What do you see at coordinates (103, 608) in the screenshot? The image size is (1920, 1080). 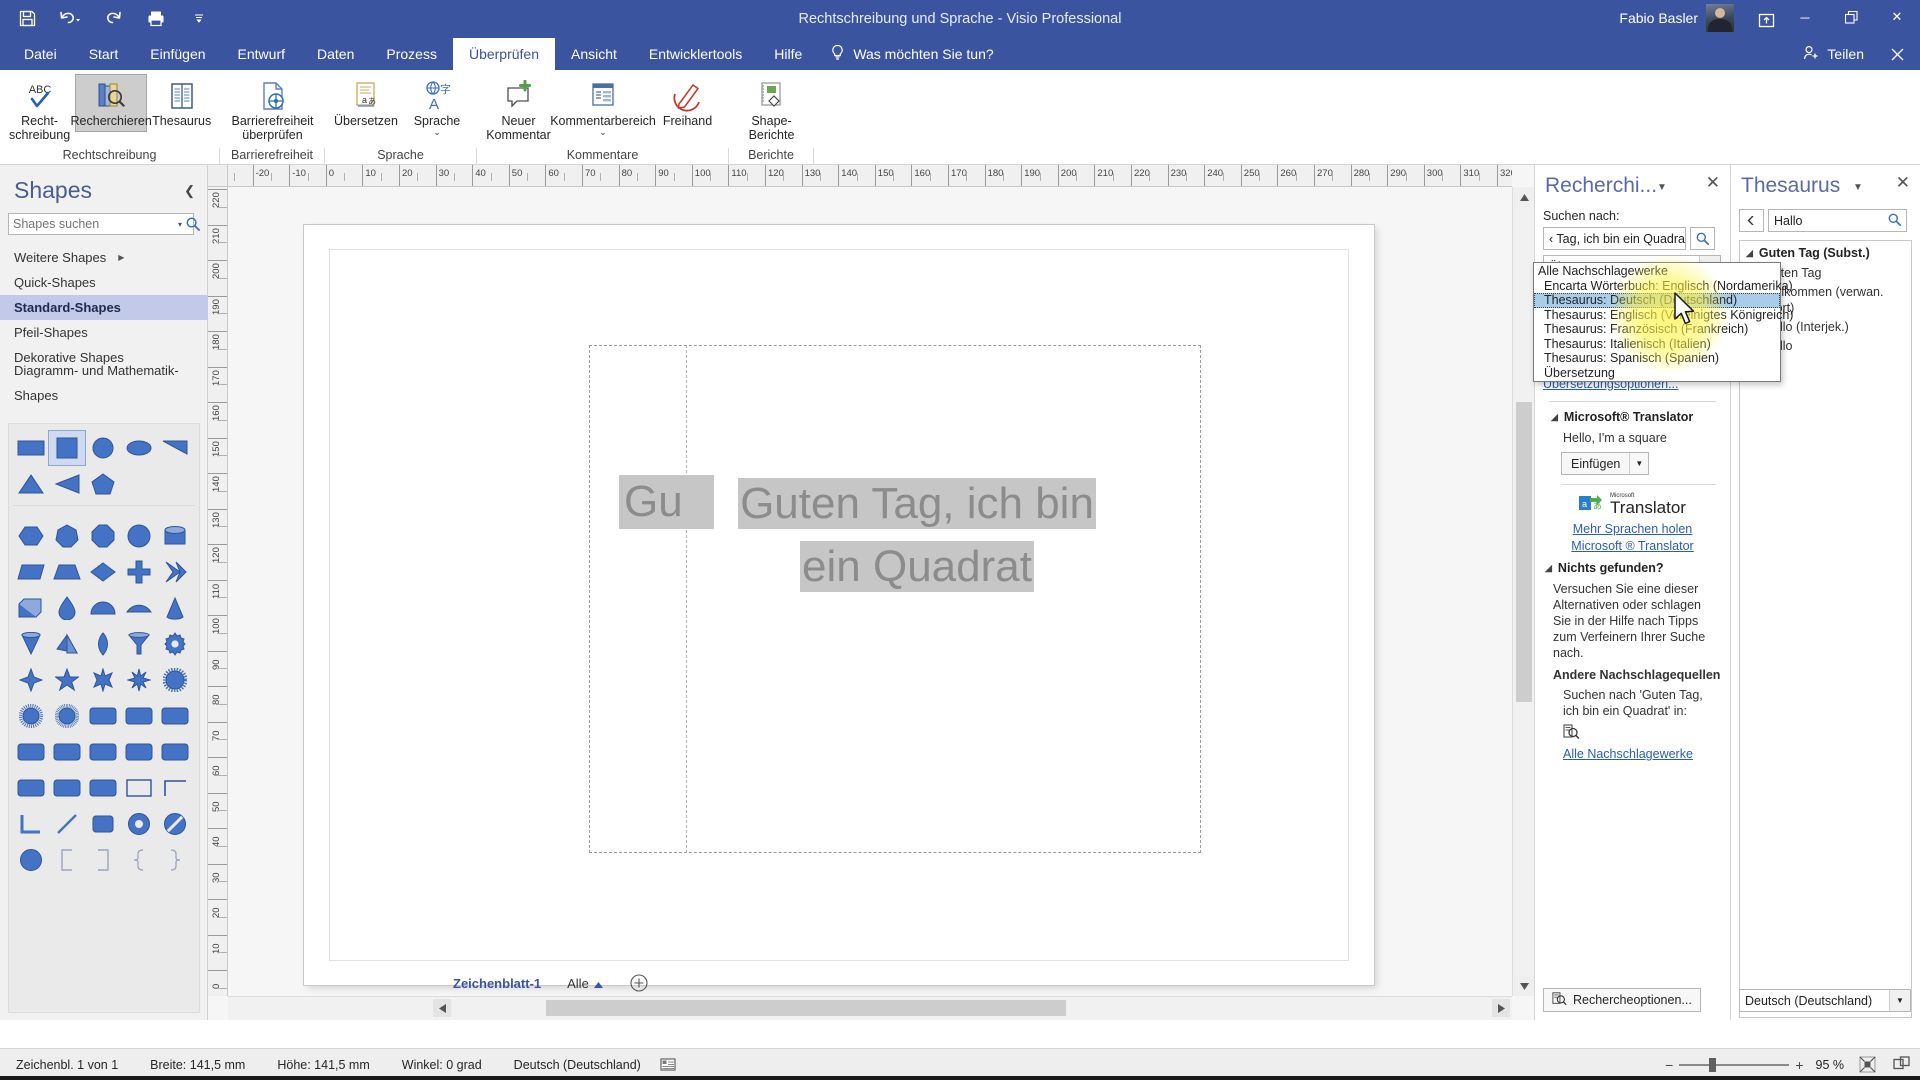 I see `half-circle-shape` at bounding box center [103, 608].